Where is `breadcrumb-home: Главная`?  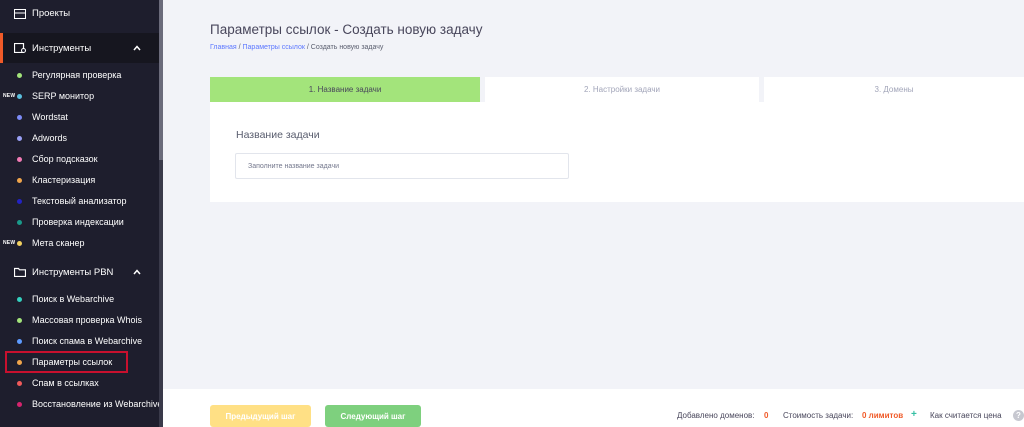
breadcrumb-home: Главная is located at coordinates (223, 47).